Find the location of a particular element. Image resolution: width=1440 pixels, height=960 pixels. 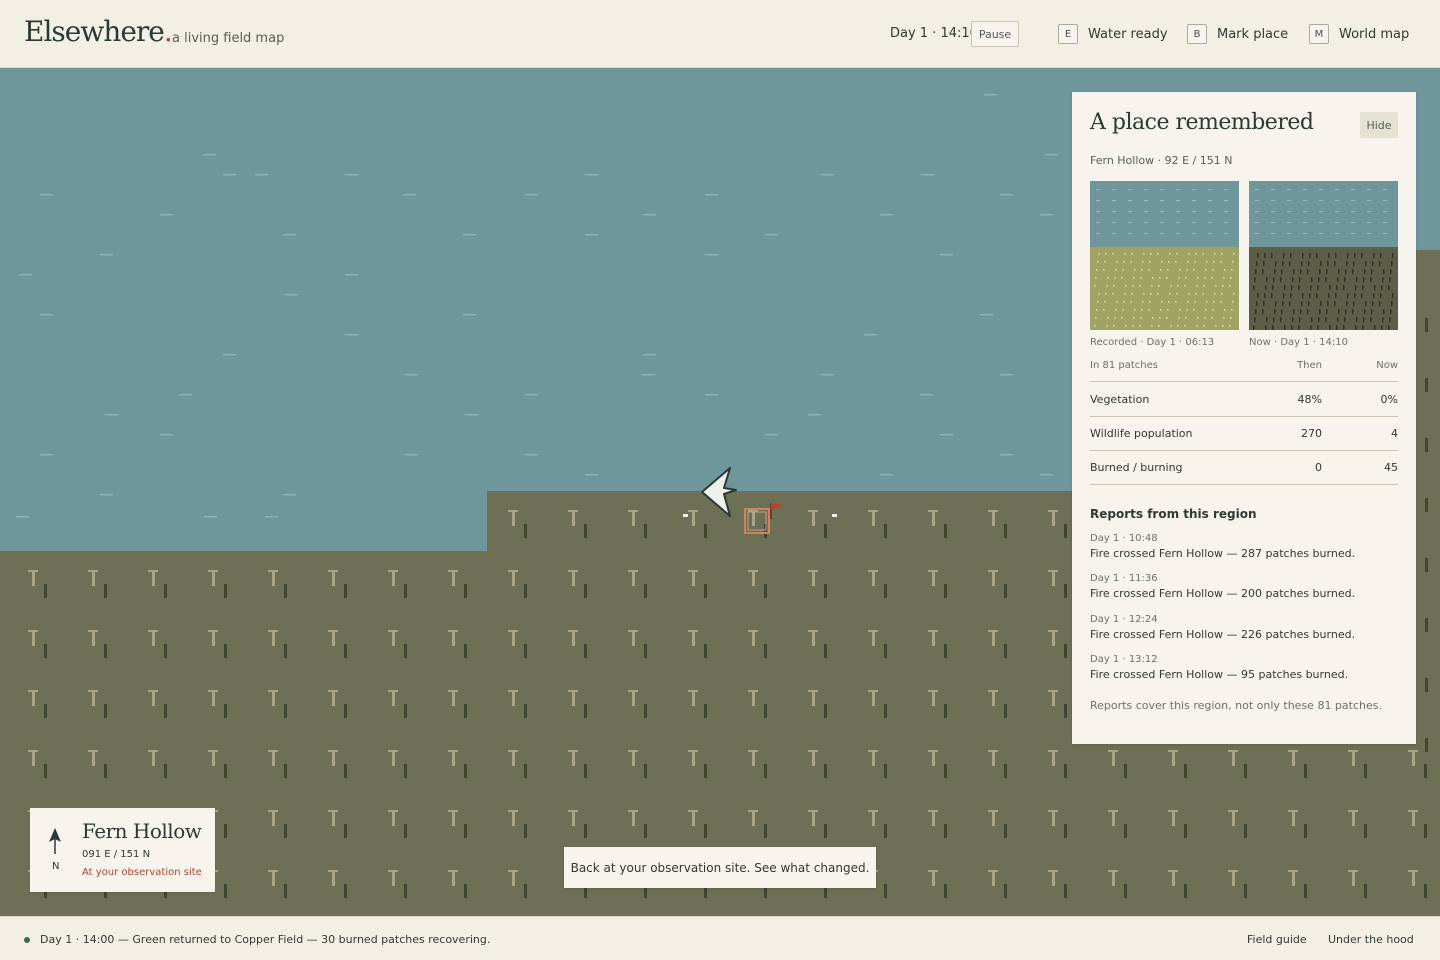

water-ready-action: E Water ready is located at coordinates (1113, 34).